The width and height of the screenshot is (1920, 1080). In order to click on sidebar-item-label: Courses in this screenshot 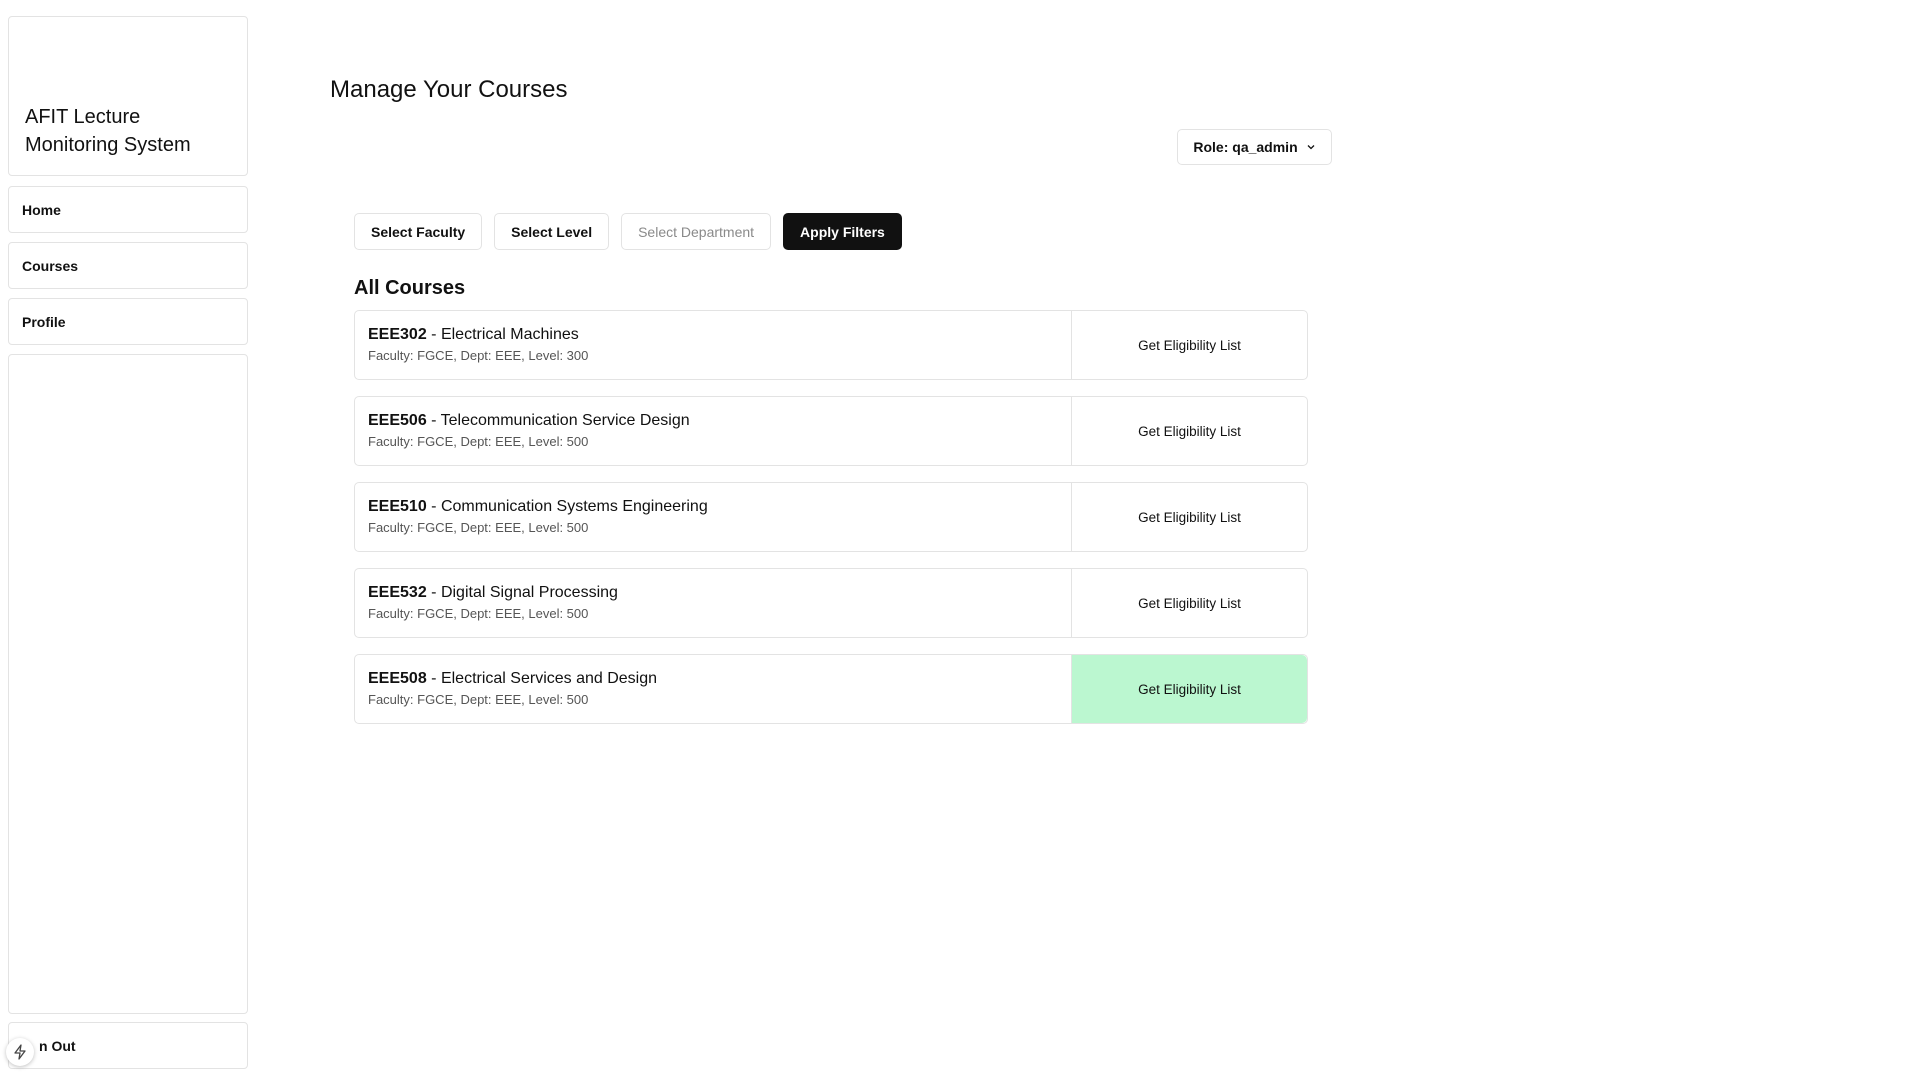, I will do `click(50, 265)`.